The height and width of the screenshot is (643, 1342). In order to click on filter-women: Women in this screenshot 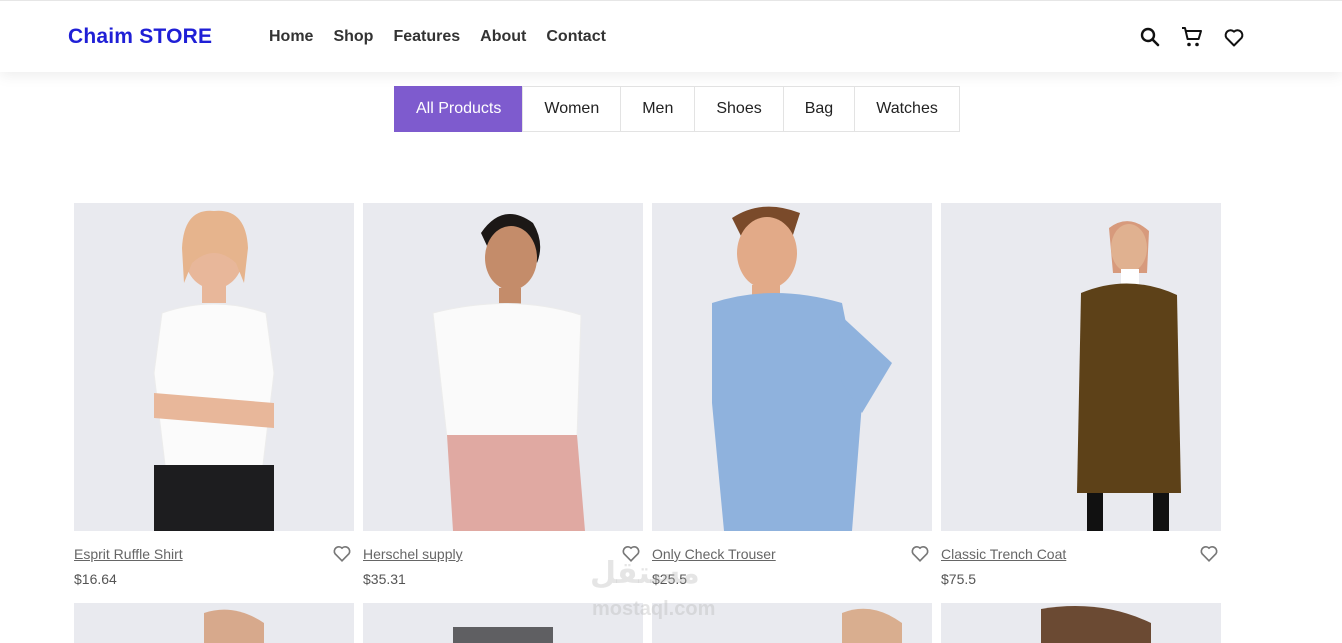, I will do `click(572, 109)`.